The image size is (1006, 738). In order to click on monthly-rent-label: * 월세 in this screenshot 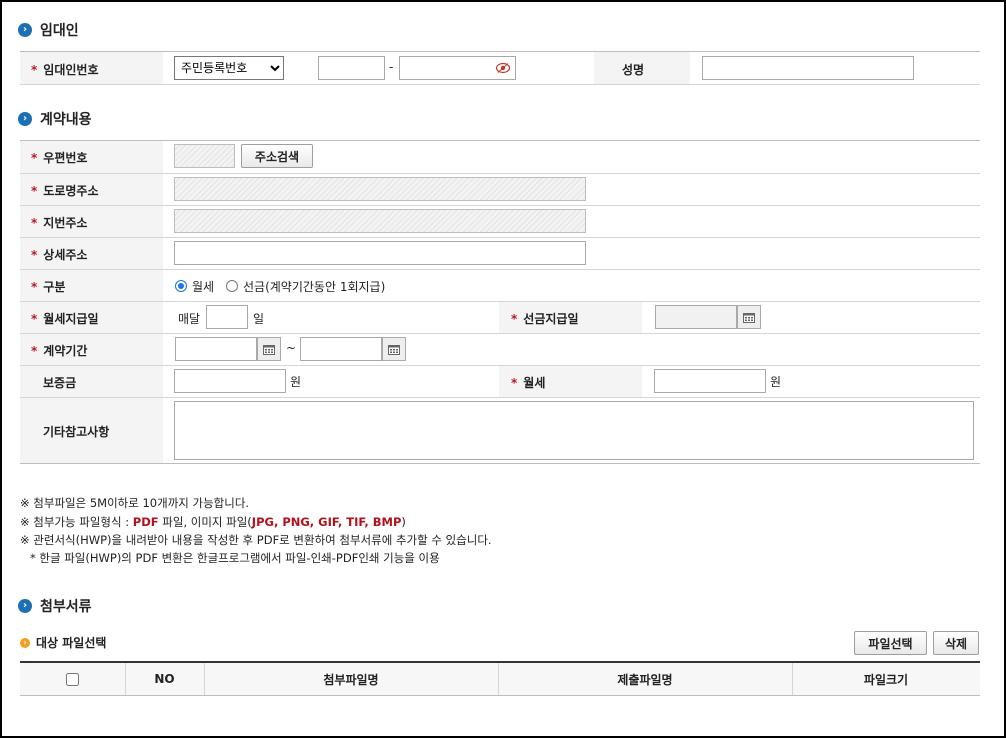, I will do `click(528, 383)`.